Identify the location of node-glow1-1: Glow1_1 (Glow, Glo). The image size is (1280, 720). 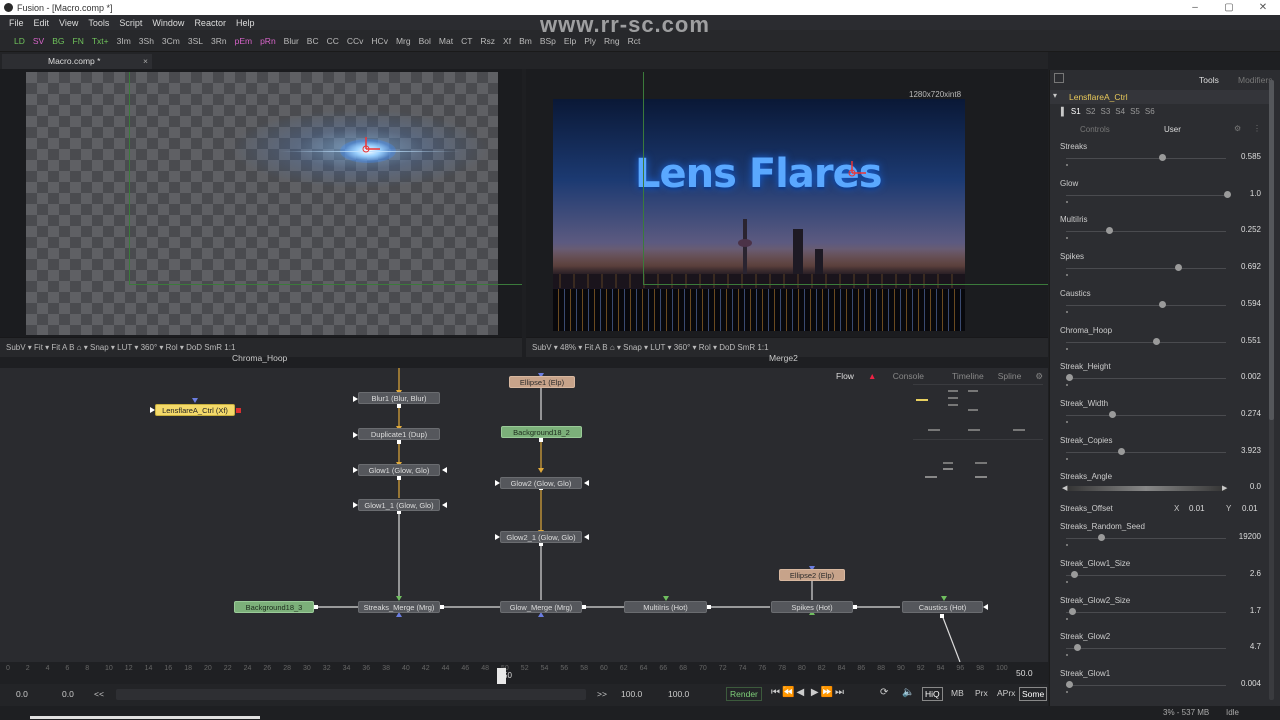
(399, 505).